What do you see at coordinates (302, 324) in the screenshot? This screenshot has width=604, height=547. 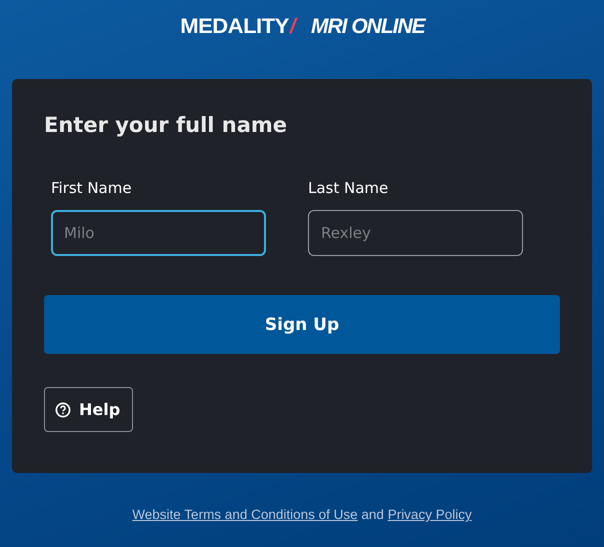 I see `sign-up-button: Sign Up` at bounding box center [302, 324].